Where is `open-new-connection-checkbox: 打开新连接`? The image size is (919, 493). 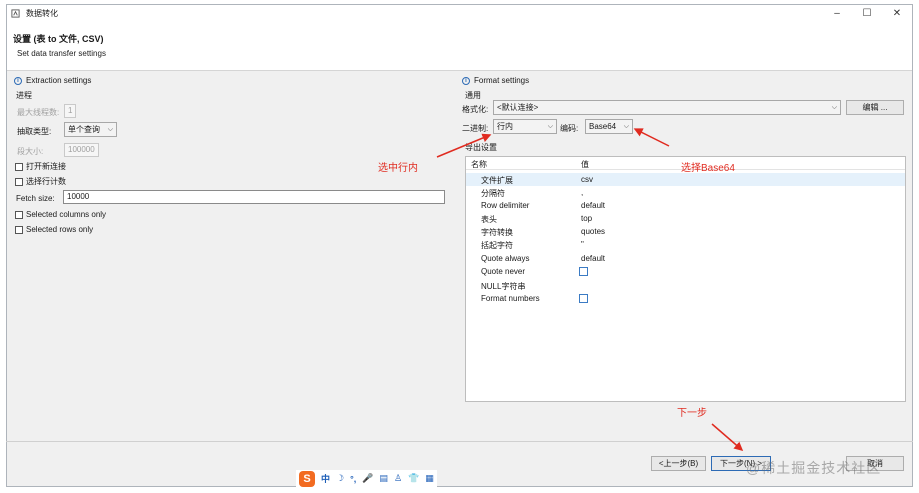
open-new-connection-checkbox: 打开新连接 is located at coordinates (40, 166).